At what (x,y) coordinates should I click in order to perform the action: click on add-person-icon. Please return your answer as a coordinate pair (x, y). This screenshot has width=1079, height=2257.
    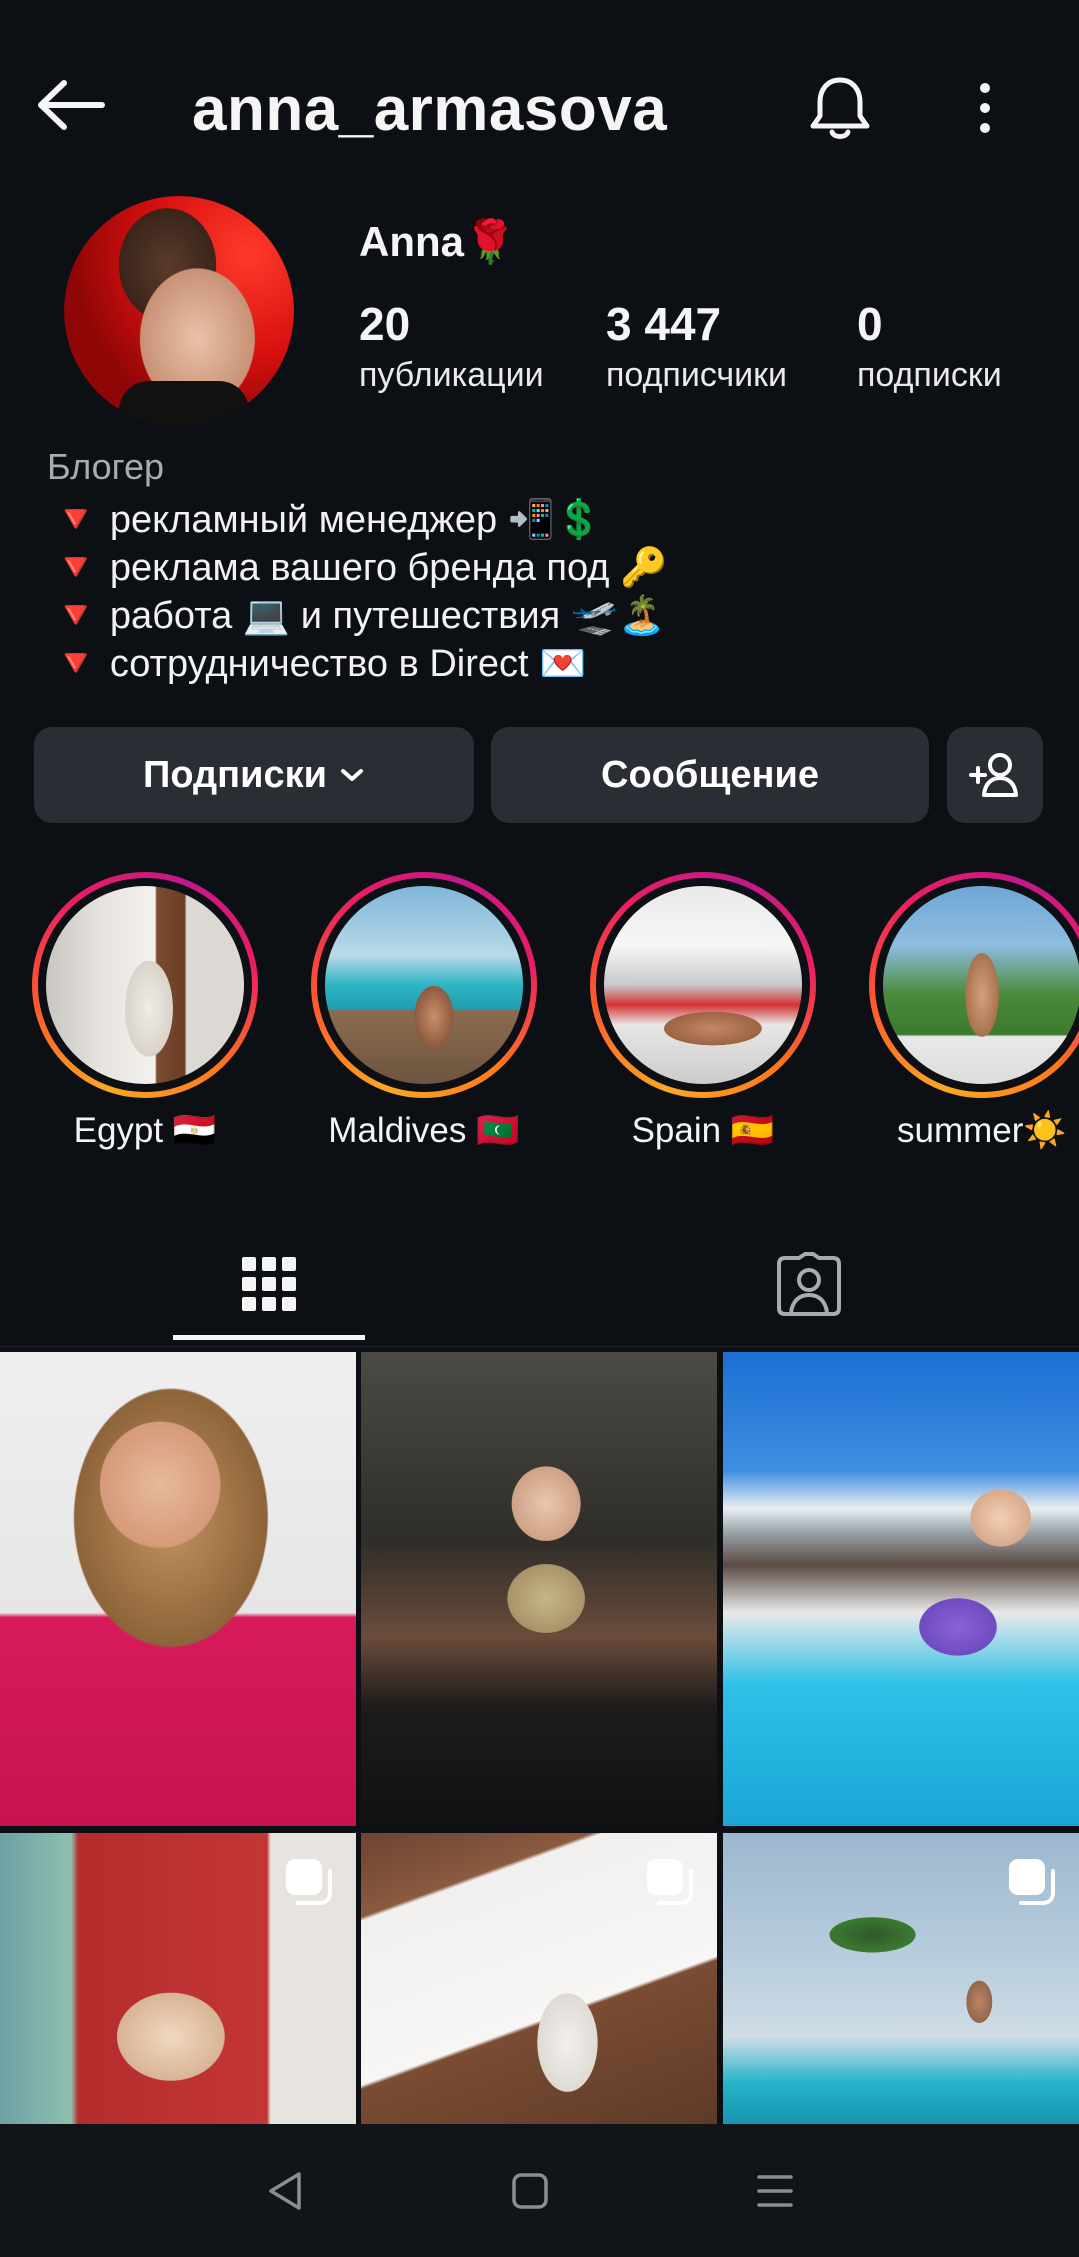
    Looking at the image, I should click on (993, 775).